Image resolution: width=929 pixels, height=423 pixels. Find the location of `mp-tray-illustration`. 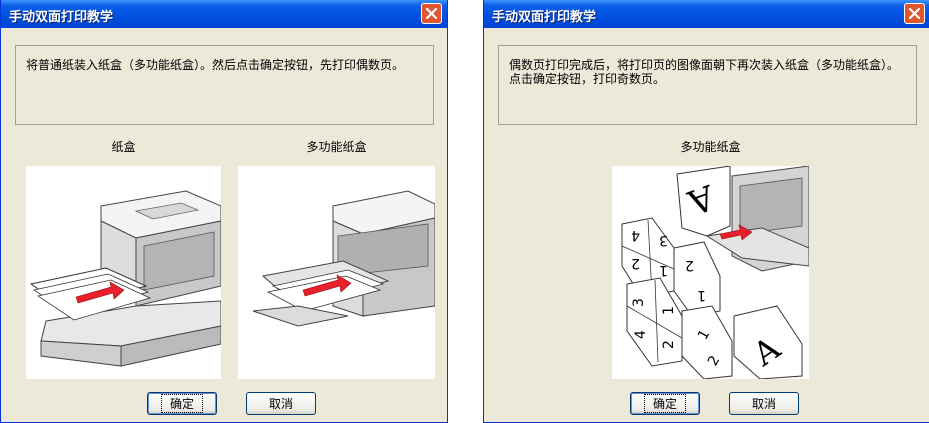

mp-tray-illustration is located at coordinates (337, 272).